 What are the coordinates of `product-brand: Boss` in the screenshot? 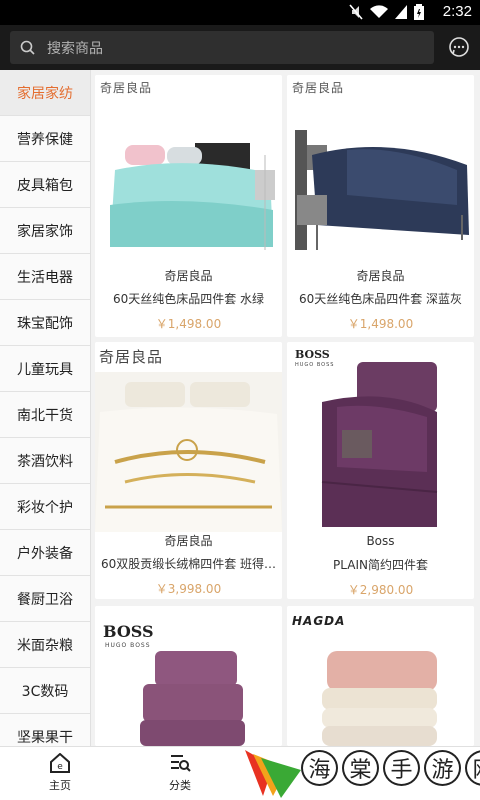 It's located at (380, 541).